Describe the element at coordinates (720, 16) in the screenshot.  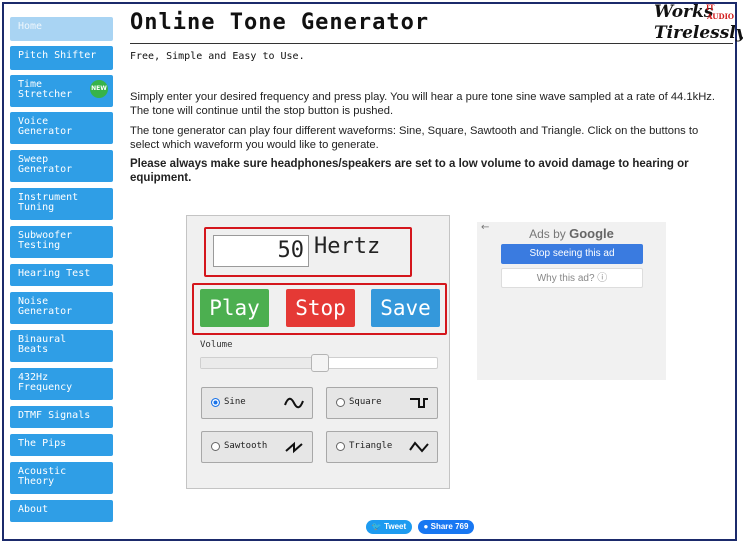
I see `logo-badge-bottom: AUDIO` at that location.